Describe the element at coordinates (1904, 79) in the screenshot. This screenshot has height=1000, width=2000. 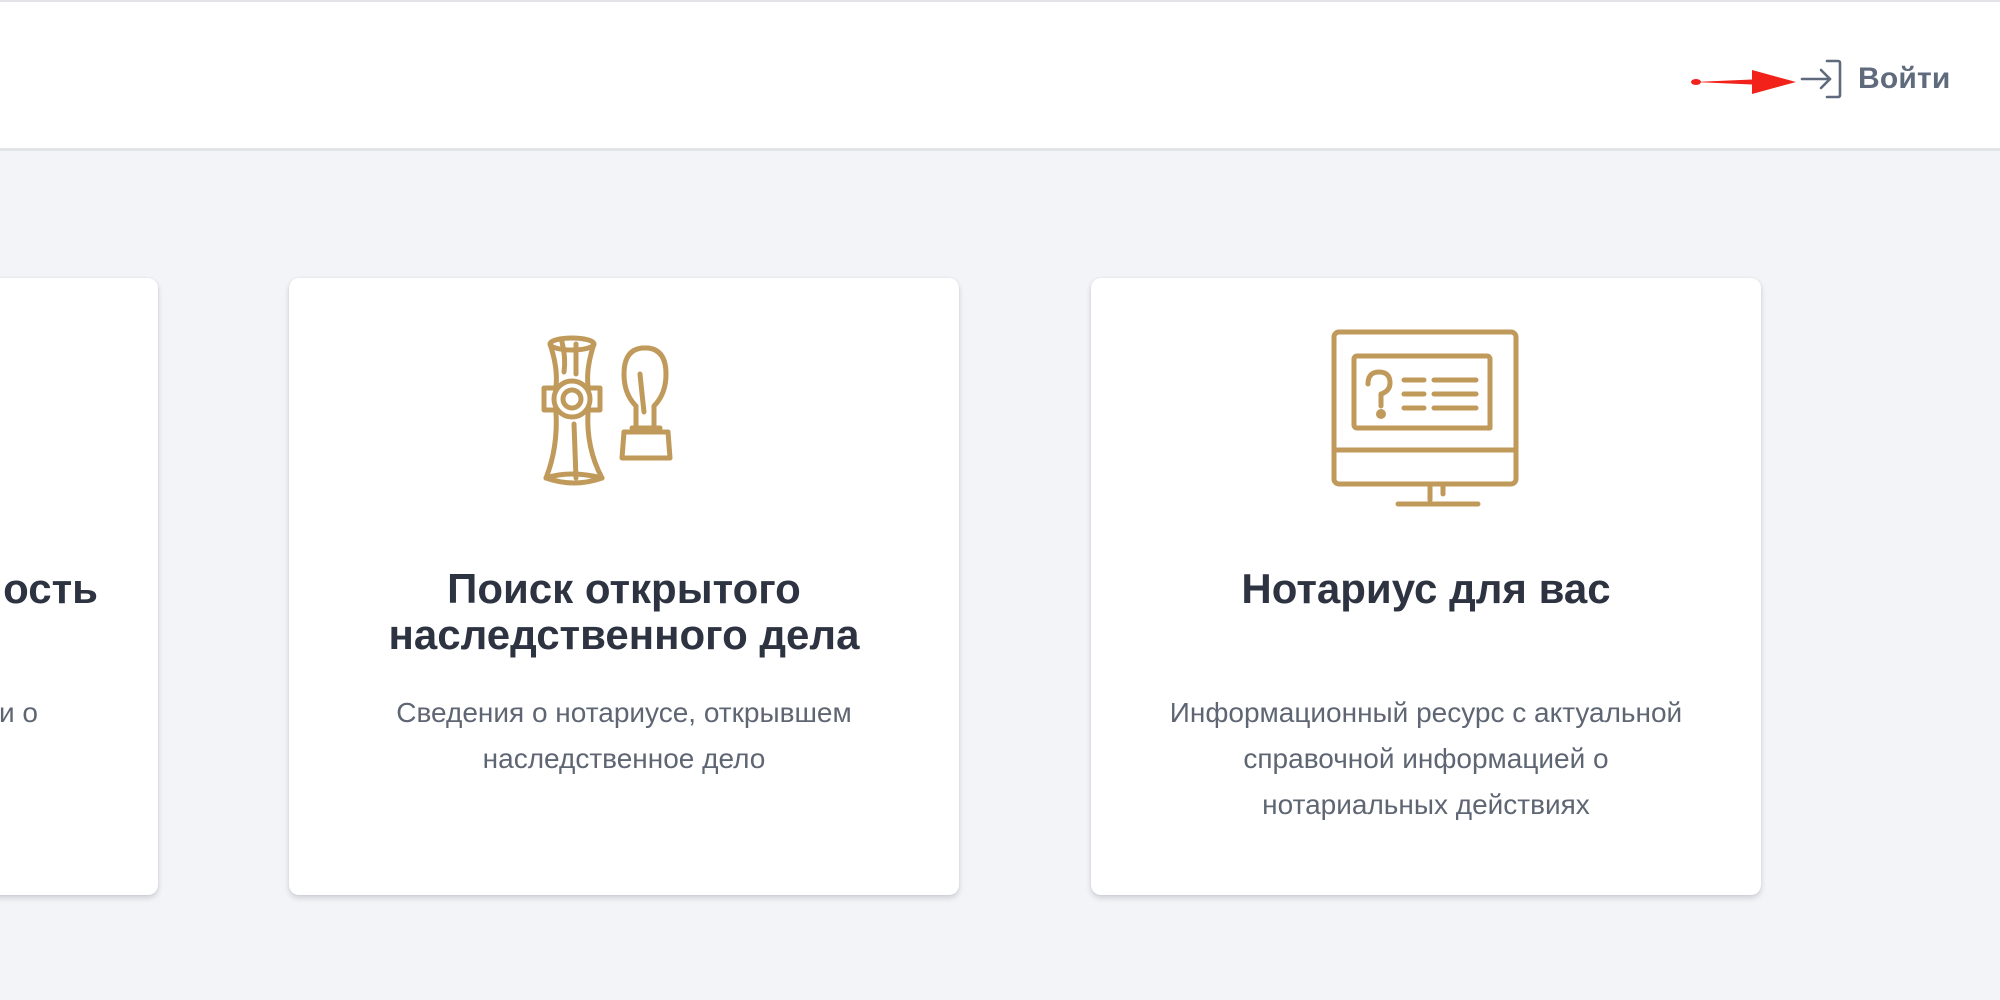
I see `login-label: Войти` at that location.